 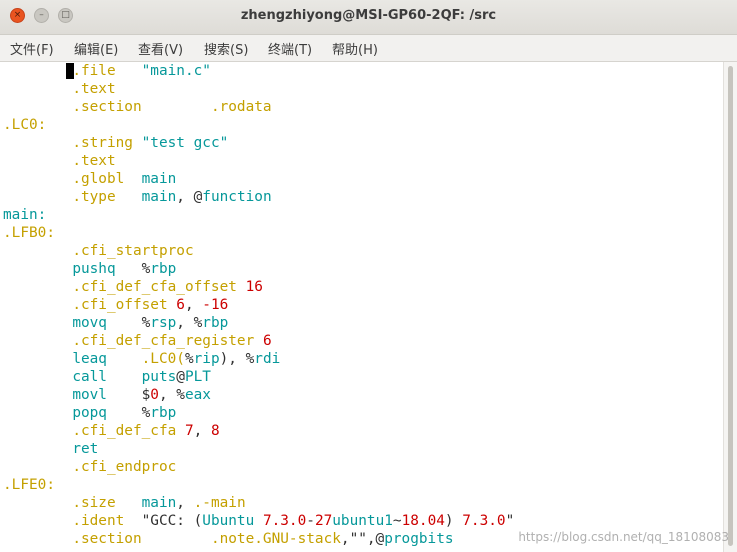 What do you see at coordinates (197, 377) in the screenshot?
I see `code-token: PLT` at bounding box center [197, 377].